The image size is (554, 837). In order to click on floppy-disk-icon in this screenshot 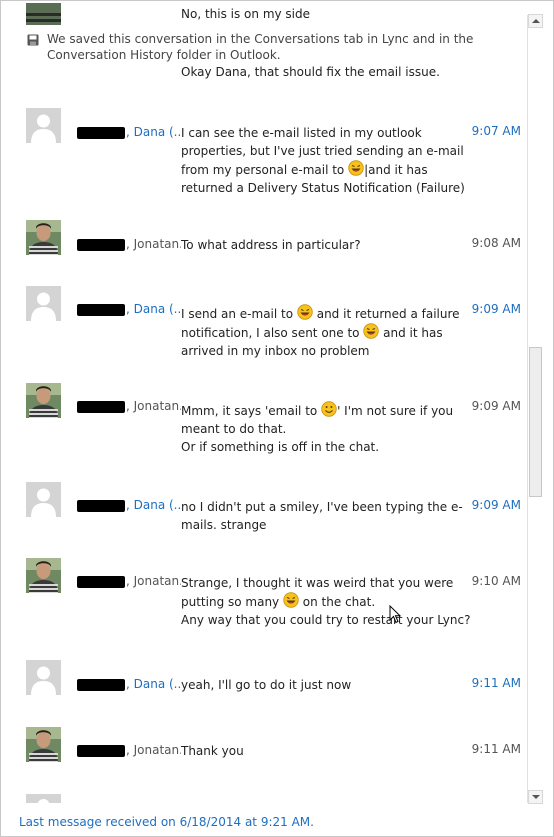, I will do `click(33, 40)`.